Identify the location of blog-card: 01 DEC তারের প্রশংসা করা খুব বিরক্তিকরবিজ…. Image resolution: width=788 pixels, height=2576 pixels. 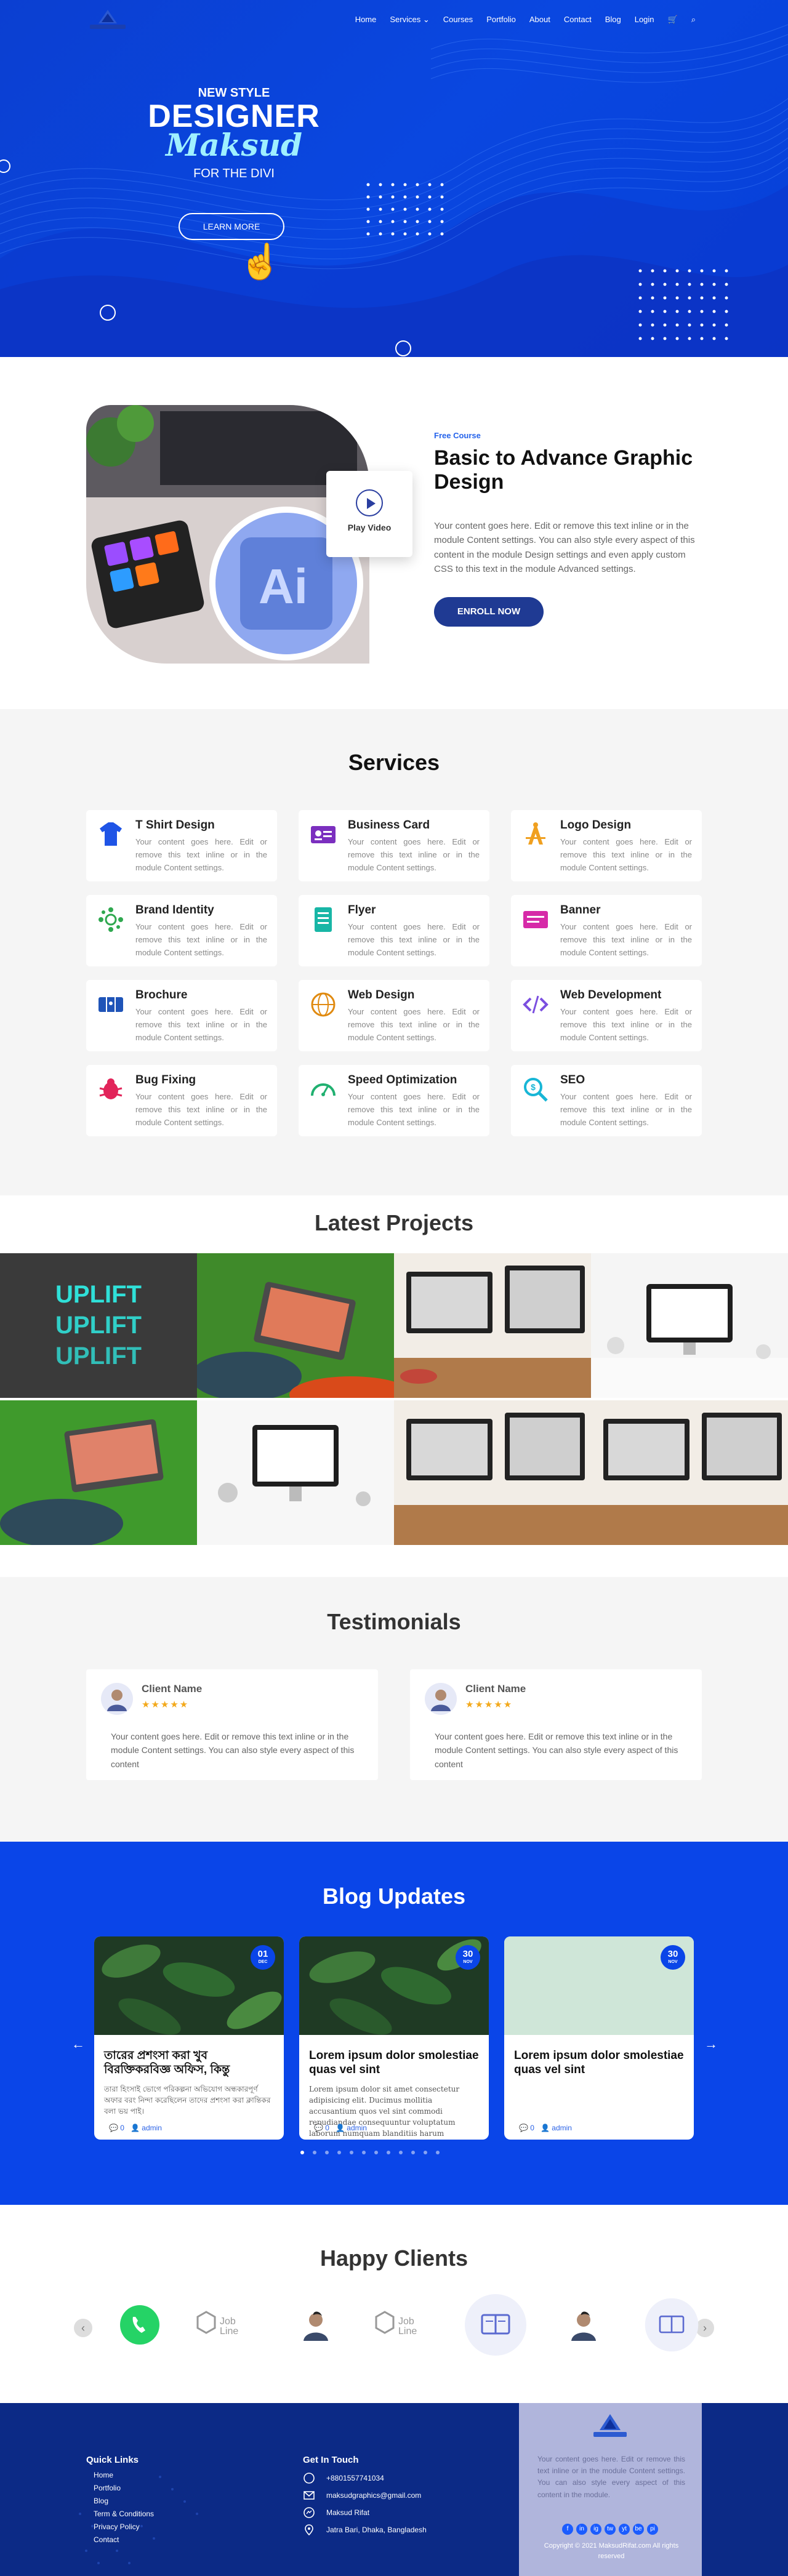
(189, 2038).